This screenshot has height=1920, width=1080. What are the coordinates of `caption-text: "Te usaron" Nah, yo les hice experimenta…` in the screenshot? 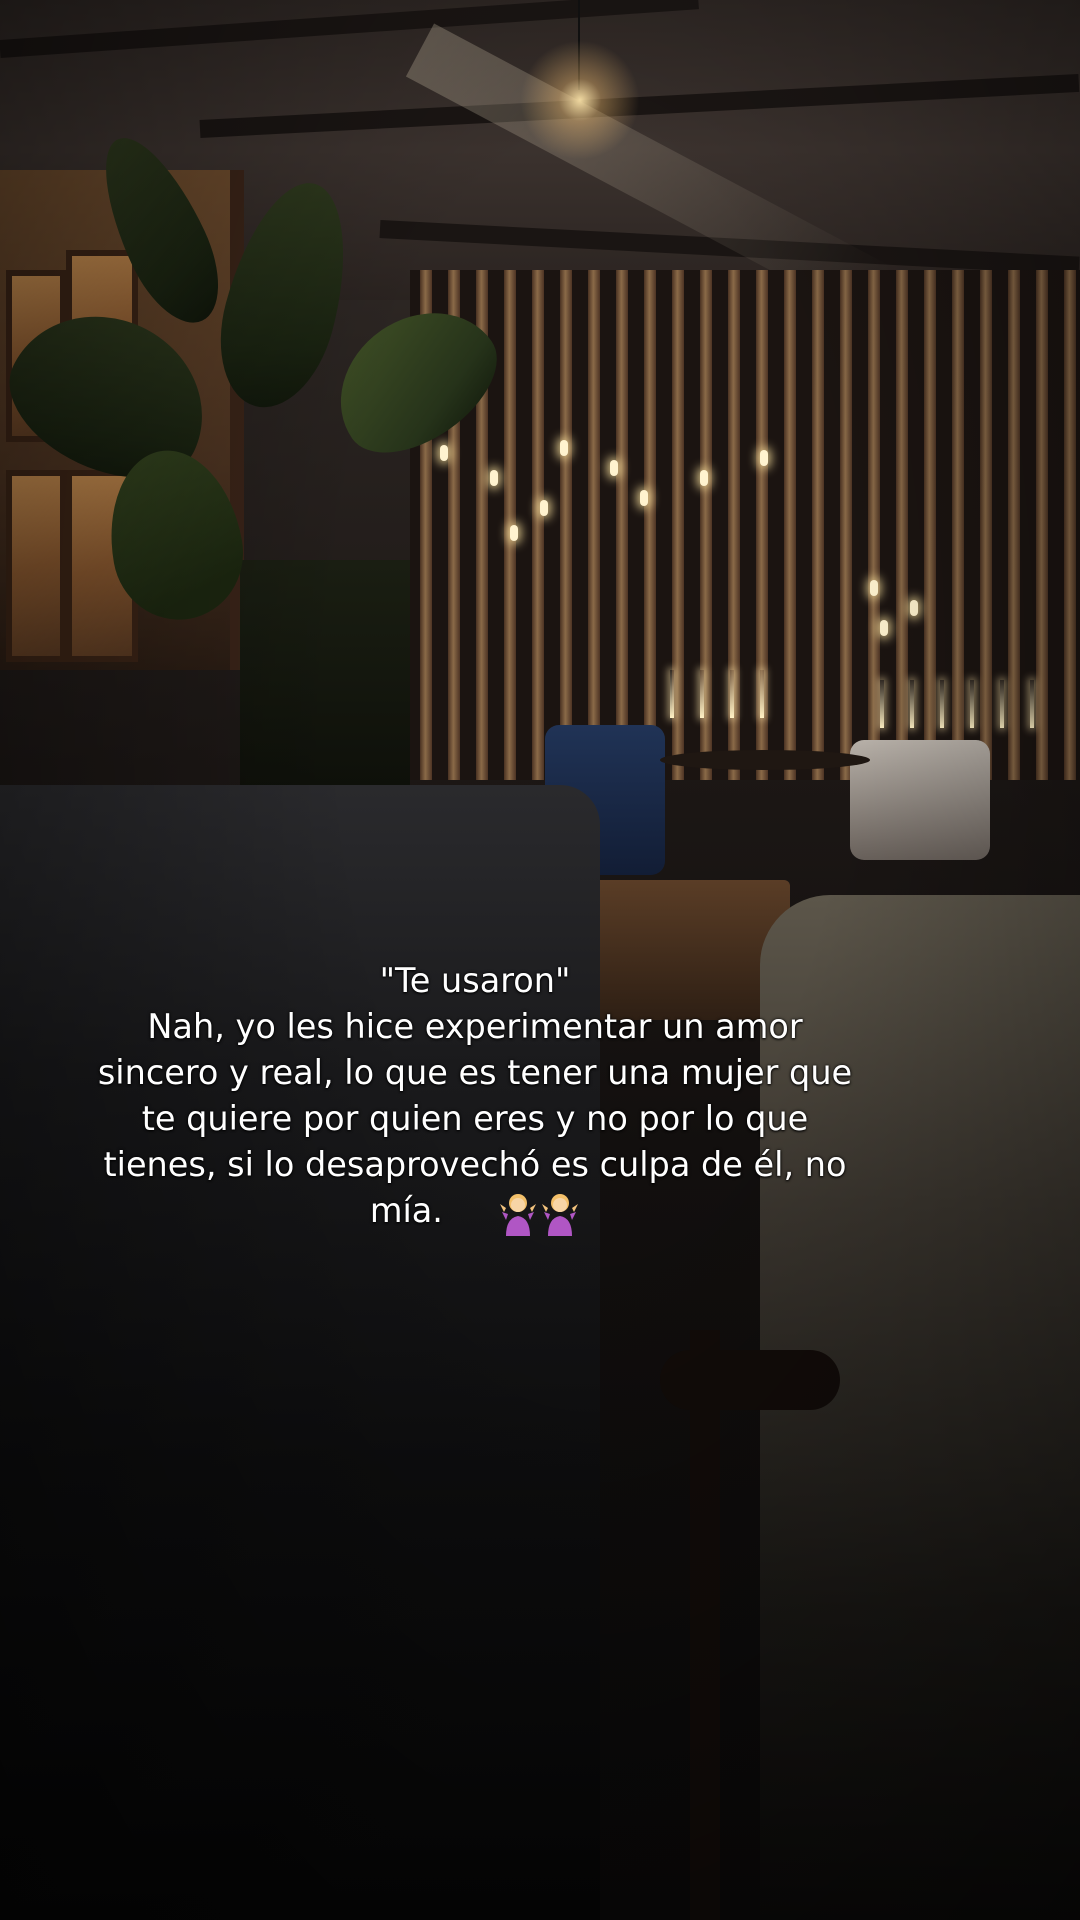 It's located at (475, 1097).